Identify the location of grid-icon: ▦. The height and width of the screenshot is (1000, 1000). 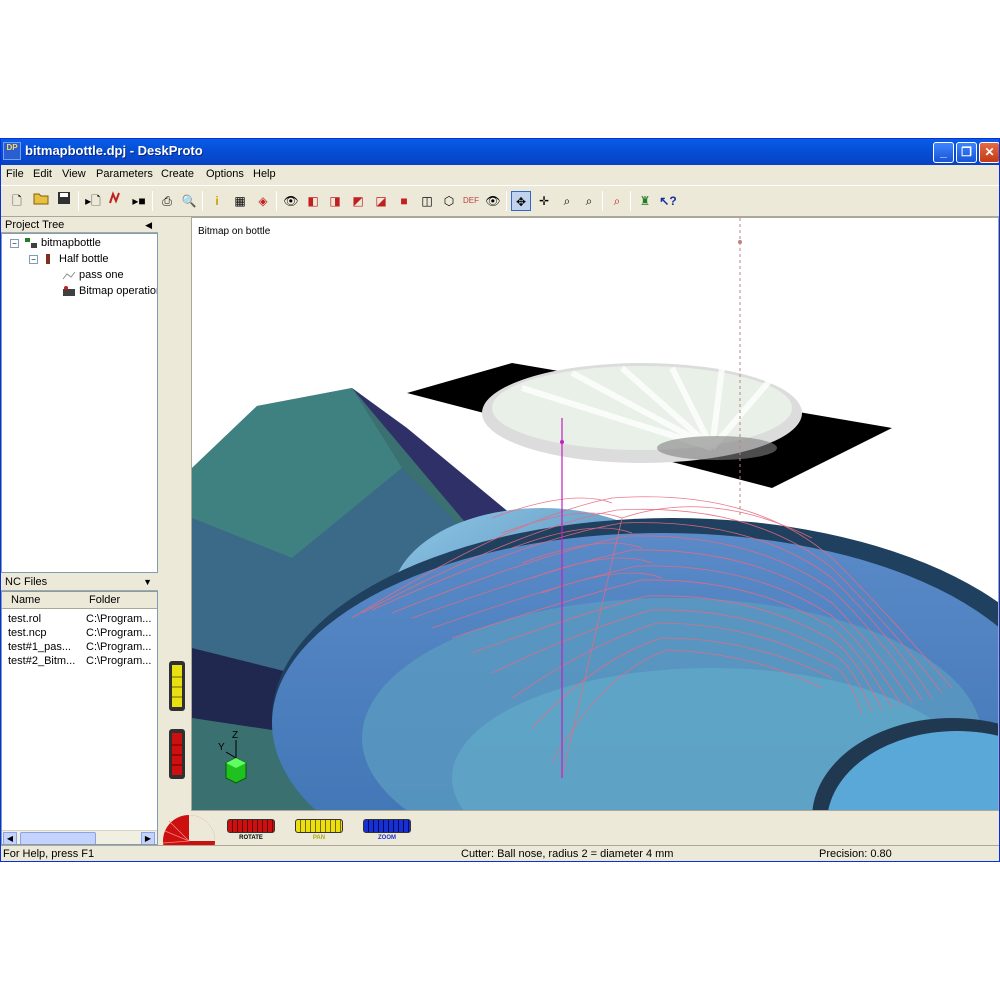
(240, 201).